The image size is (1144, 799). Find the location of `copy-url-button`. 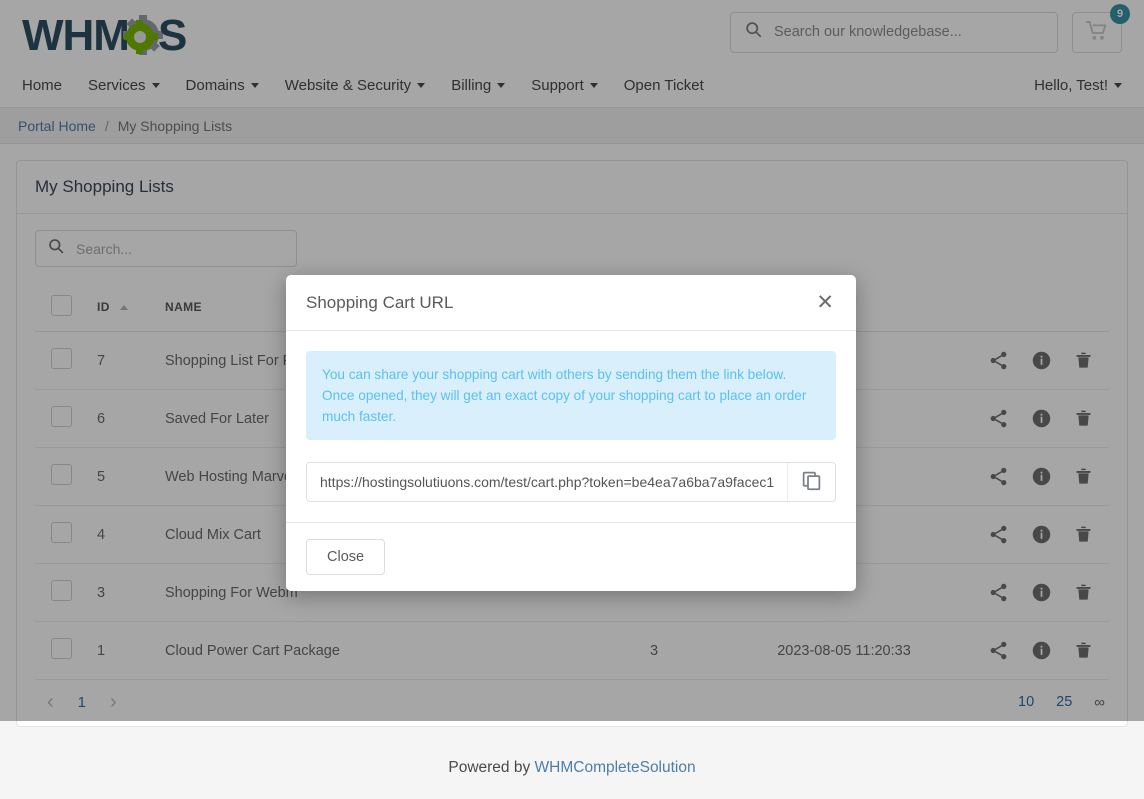

copy-url-button is located at coordinates (811, 482).